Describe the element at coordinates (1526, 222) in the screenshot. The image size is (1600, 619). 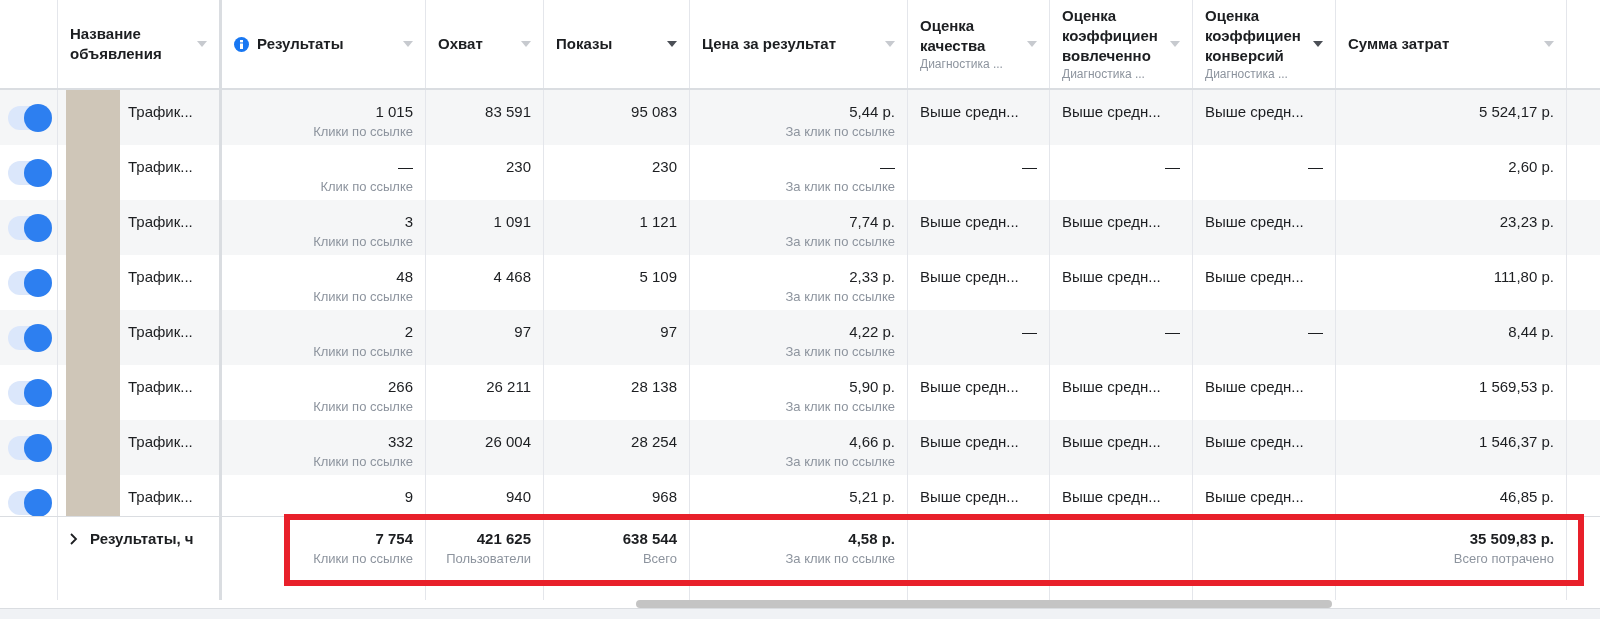
I see `table-cell-text: 23,23 р.` at that location.